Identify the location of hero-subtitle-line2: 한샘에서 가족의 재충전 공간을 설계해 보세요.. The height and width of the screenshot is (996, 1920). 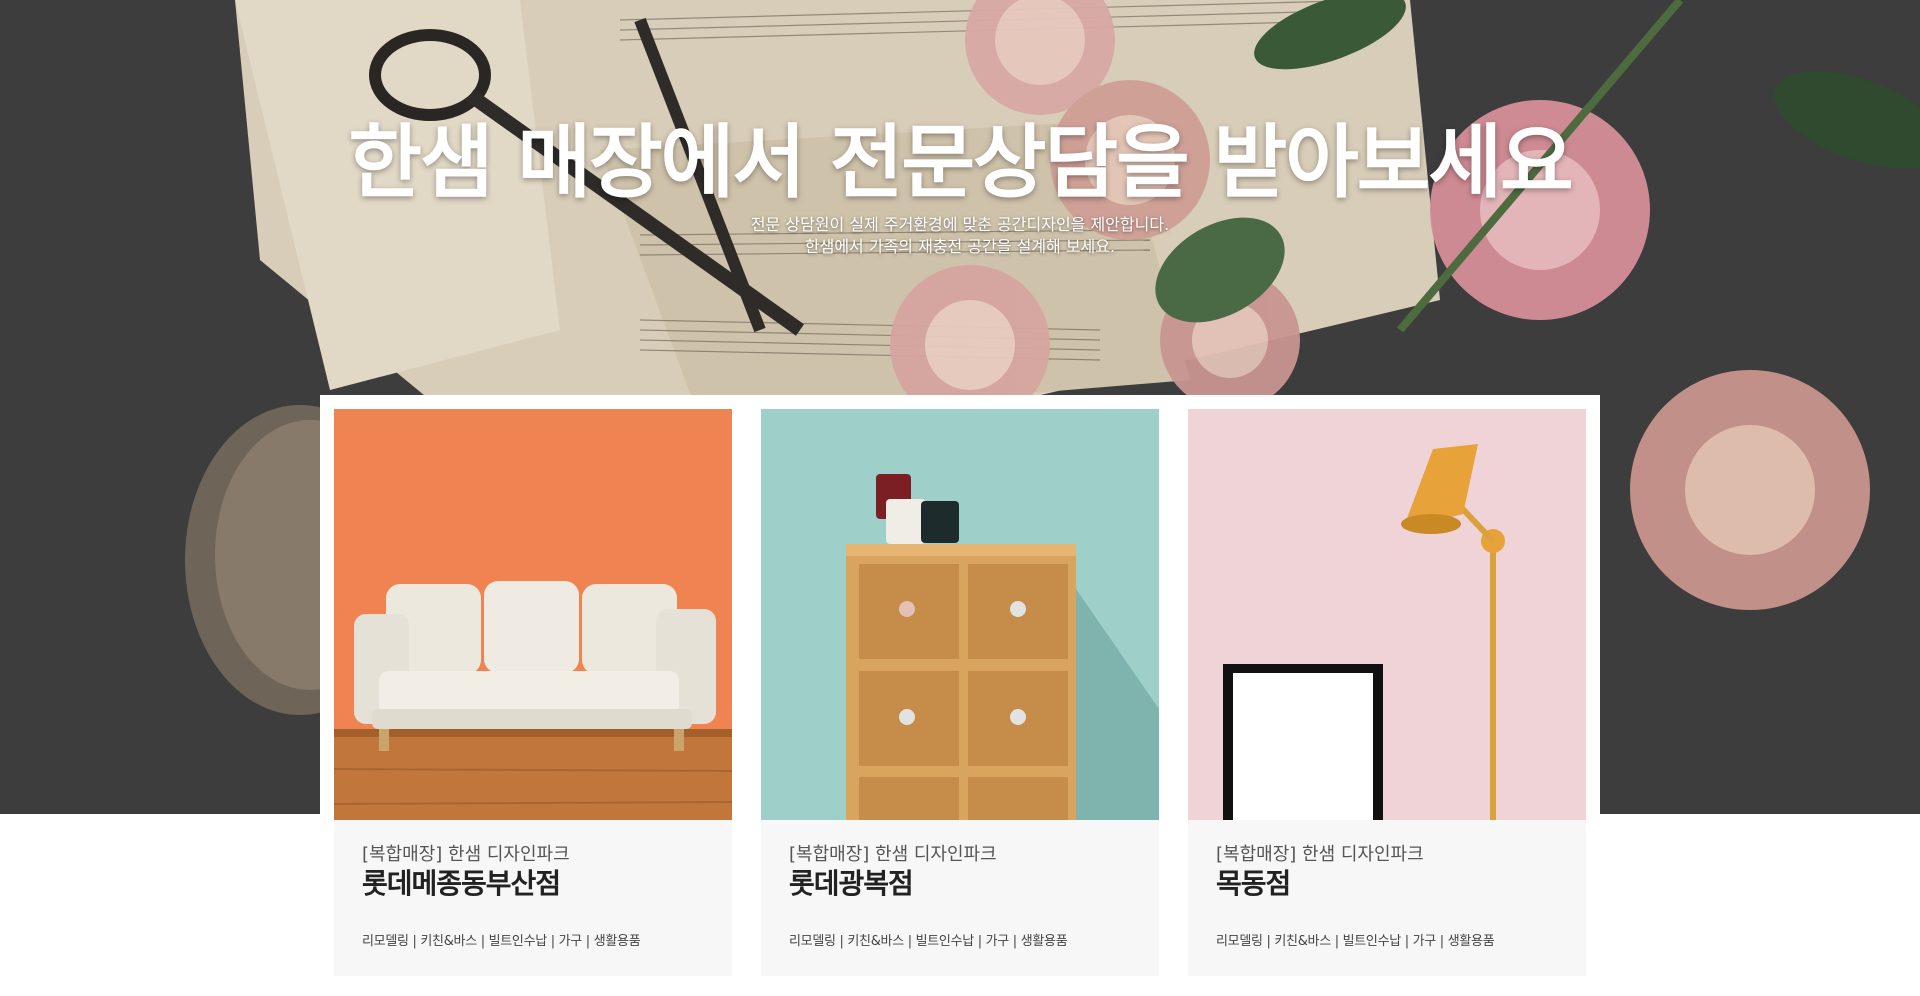
(960, 246).